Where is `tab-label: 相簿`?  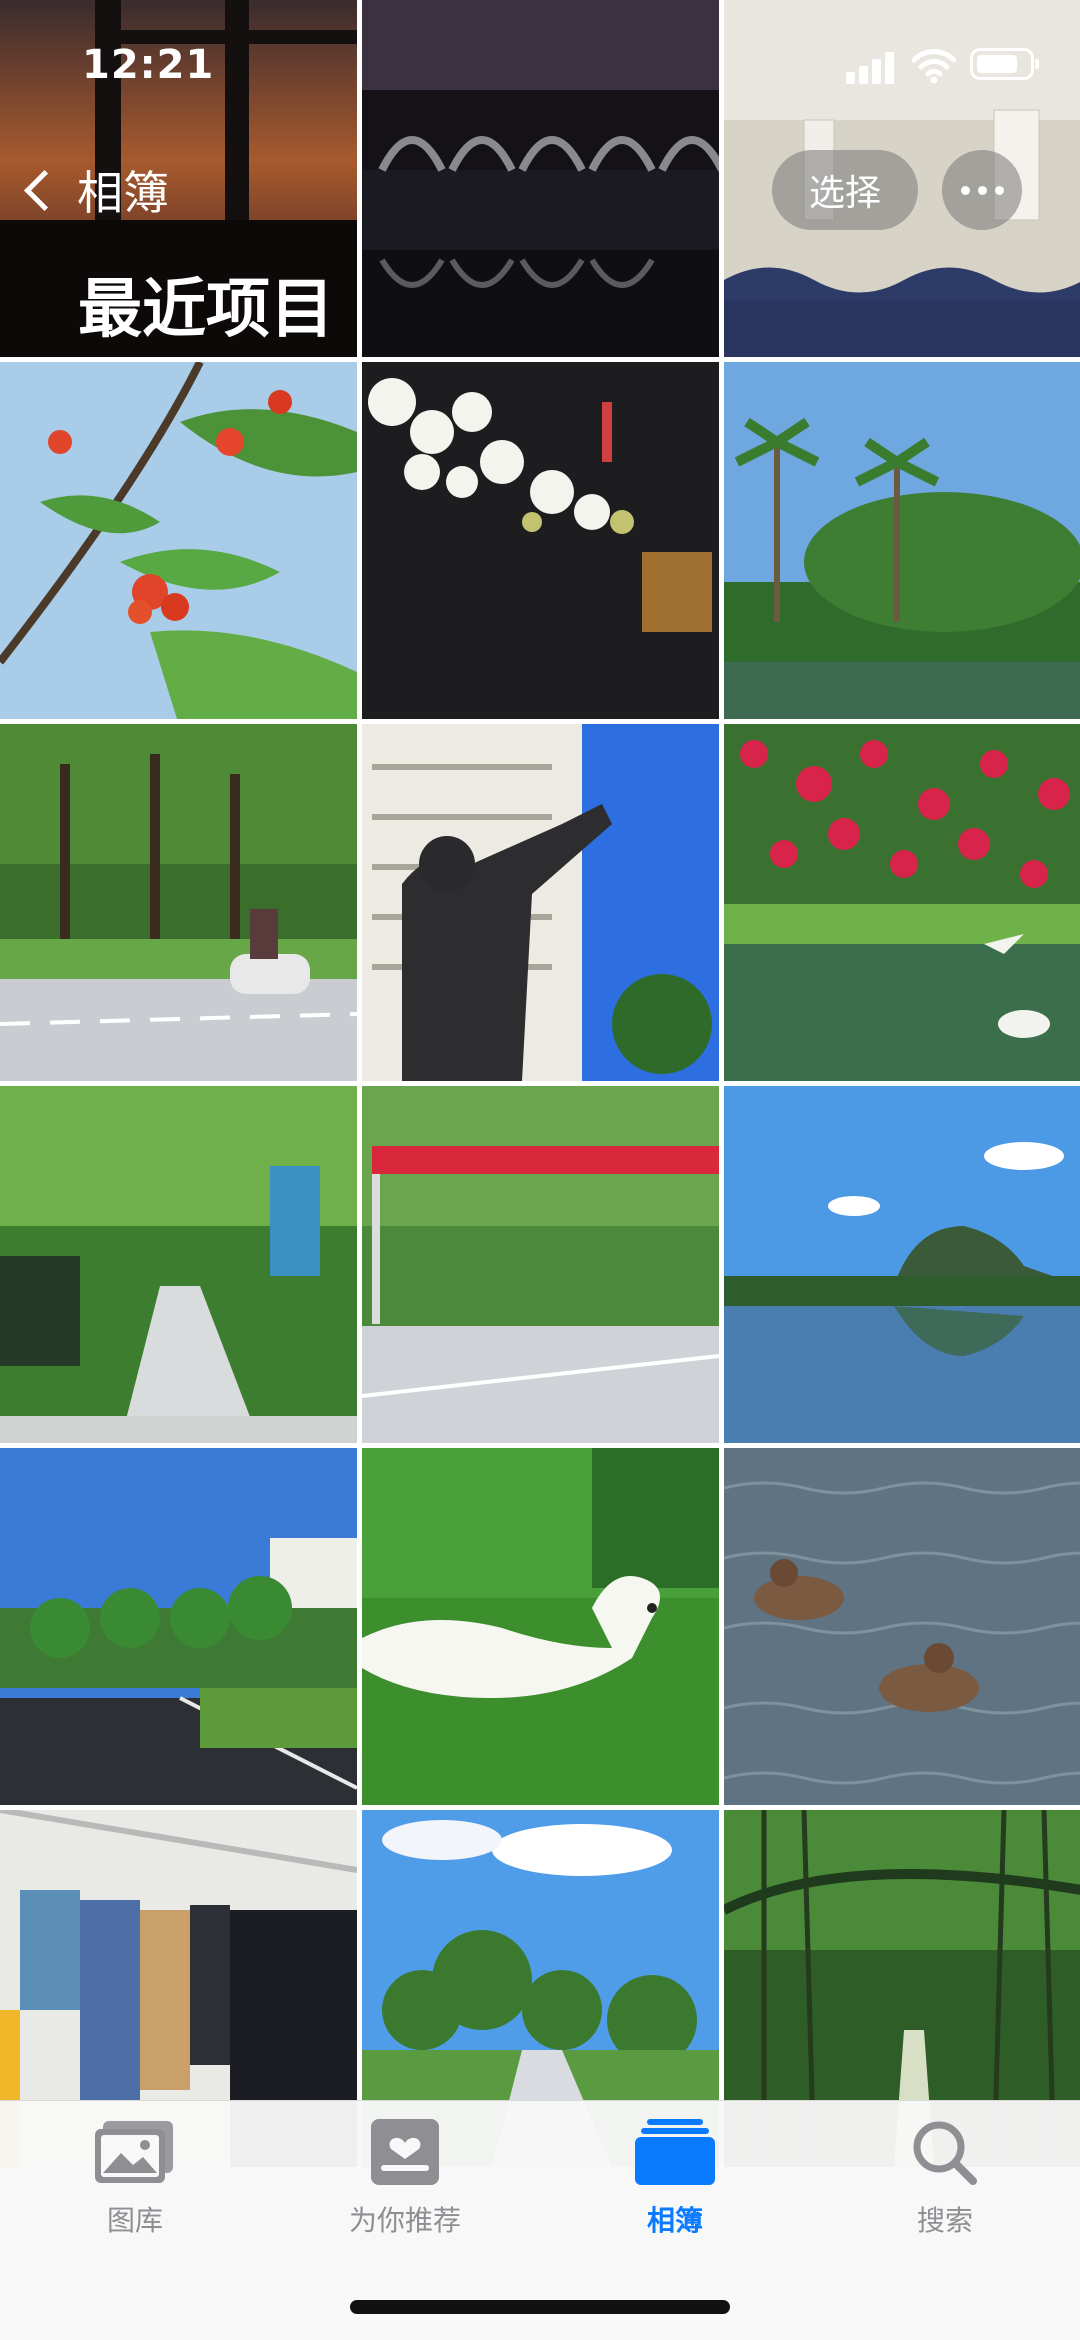
tab-label: 相簿 is located at coordinates (674, 2220).